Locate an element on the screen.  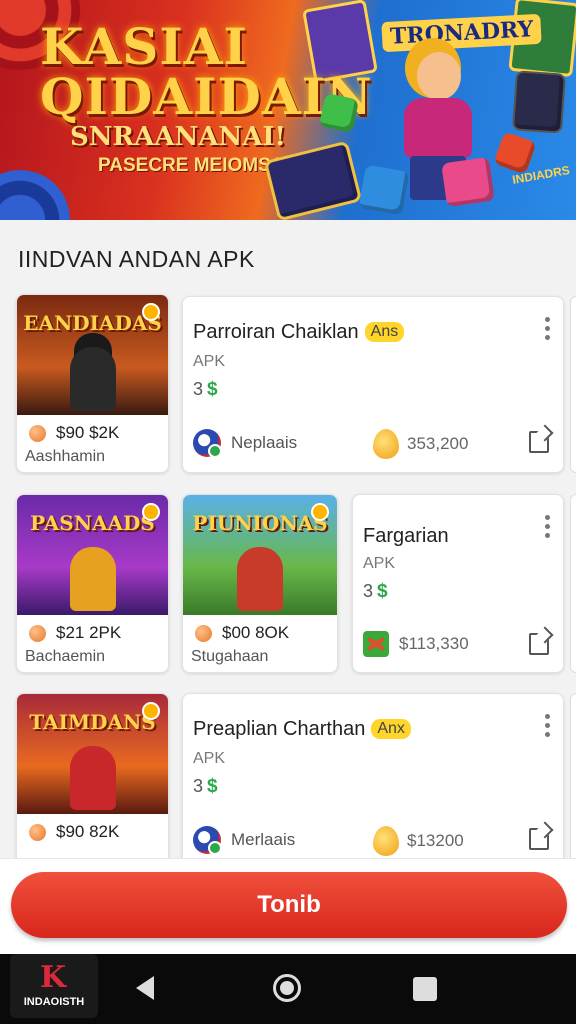
app-card-small: PIUNIONAS $00 8OK Stugahaan is located at coordinates (260, 583).